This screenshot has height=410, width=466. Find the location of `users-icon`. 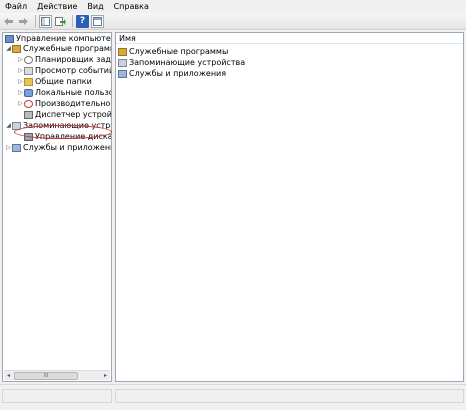

users-icon is located at coordinates (28, 93).